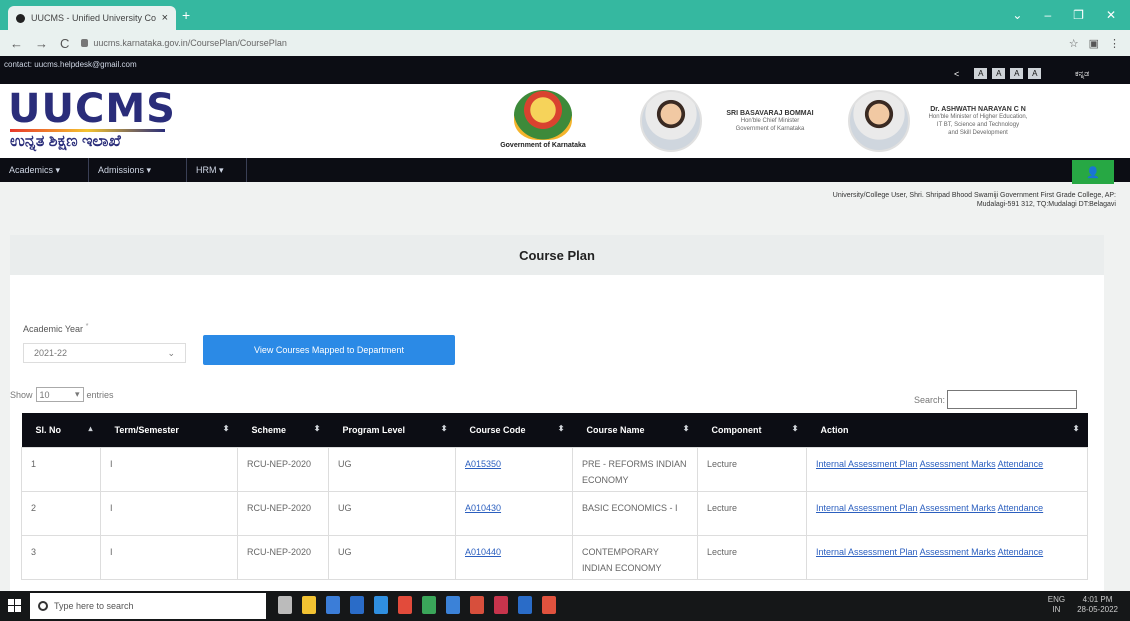 The height and width of the screenshot is (621, 1130). What do you see at coordinates (1017, 73) in the screenshot?
I see `font-increase-button: A` at bounding box center [1017, 73].